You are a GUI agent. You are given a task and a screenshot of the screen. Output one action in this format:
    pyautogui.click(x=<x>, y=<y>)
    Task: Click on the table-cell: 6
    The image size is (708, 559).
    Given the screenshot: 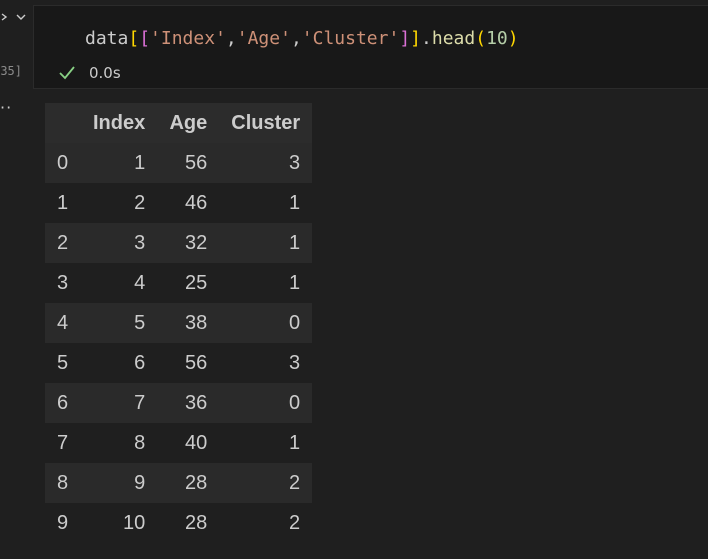 What is the action you would take?
    pyautogui.click(x=119, y=363)
    